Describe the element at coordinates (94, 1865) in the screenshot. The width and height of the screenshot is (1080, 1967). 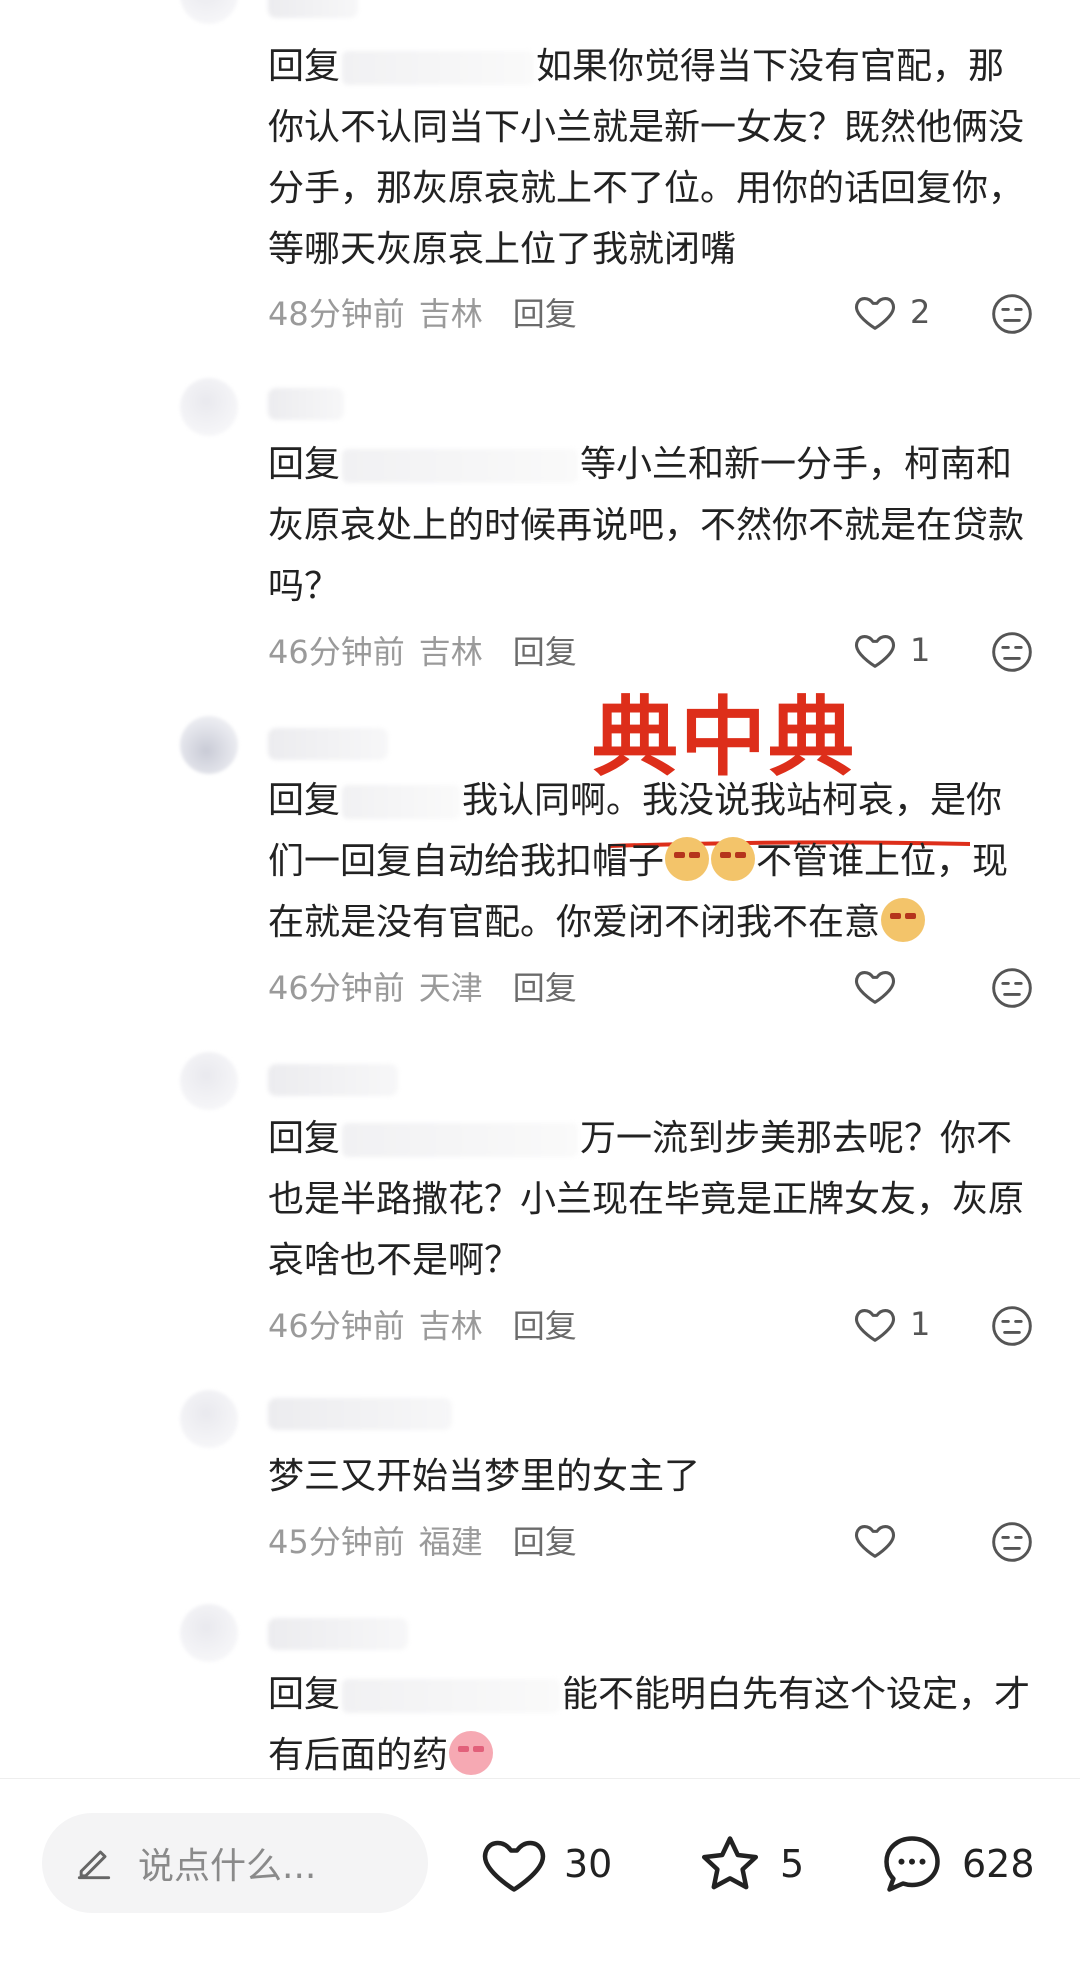
I see `pencil-icon` at that location.